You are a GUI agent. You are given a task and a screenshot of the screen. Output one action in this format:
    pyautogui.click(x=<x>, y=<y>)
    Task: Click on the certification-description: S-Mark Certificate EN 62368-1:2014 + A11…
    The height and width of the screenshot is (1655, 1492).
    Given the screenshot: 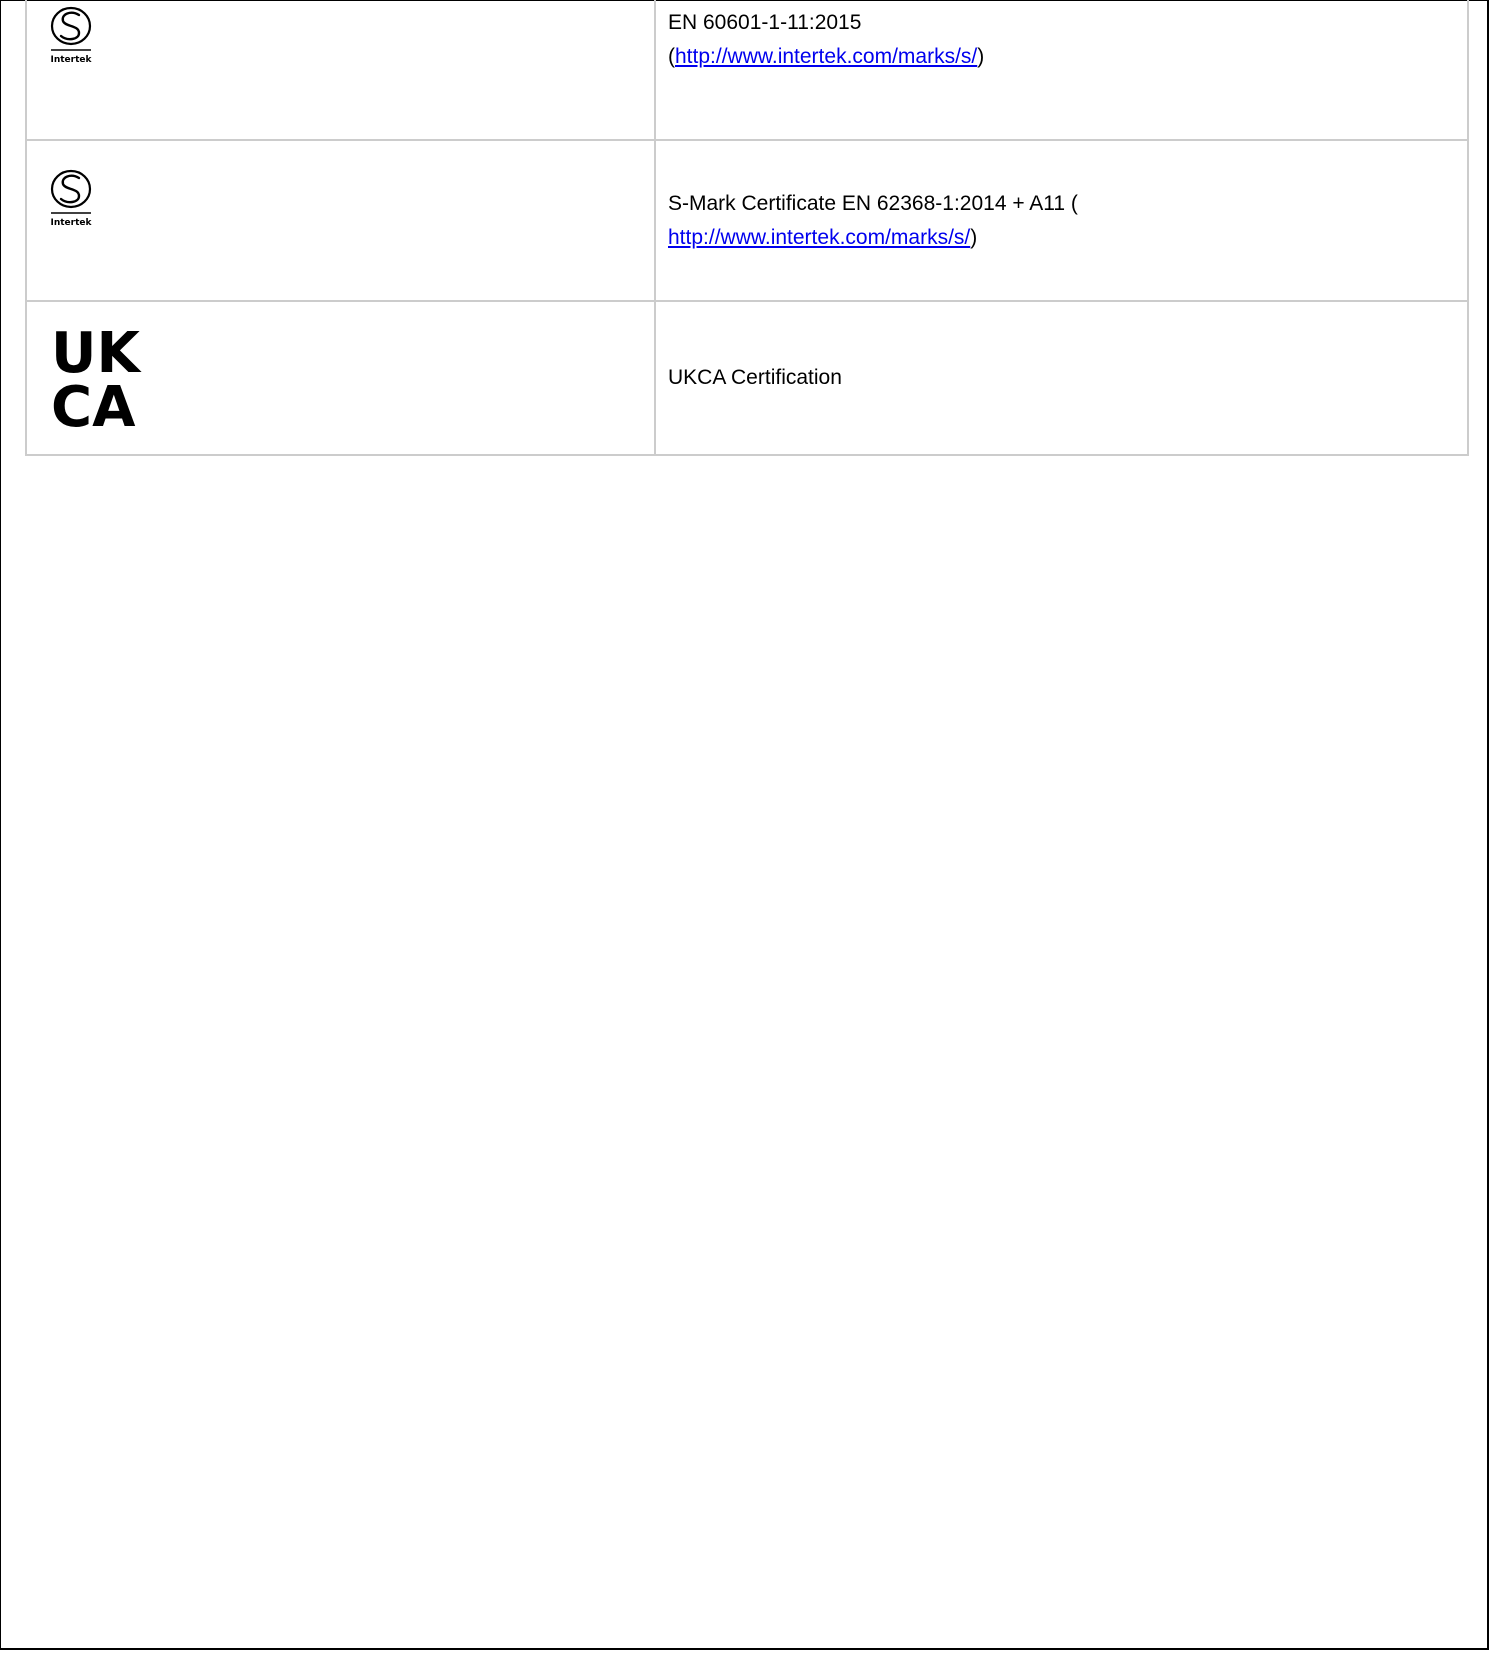 What is the action you would take?
    pyautogui.click(x=1061, y=220)
    